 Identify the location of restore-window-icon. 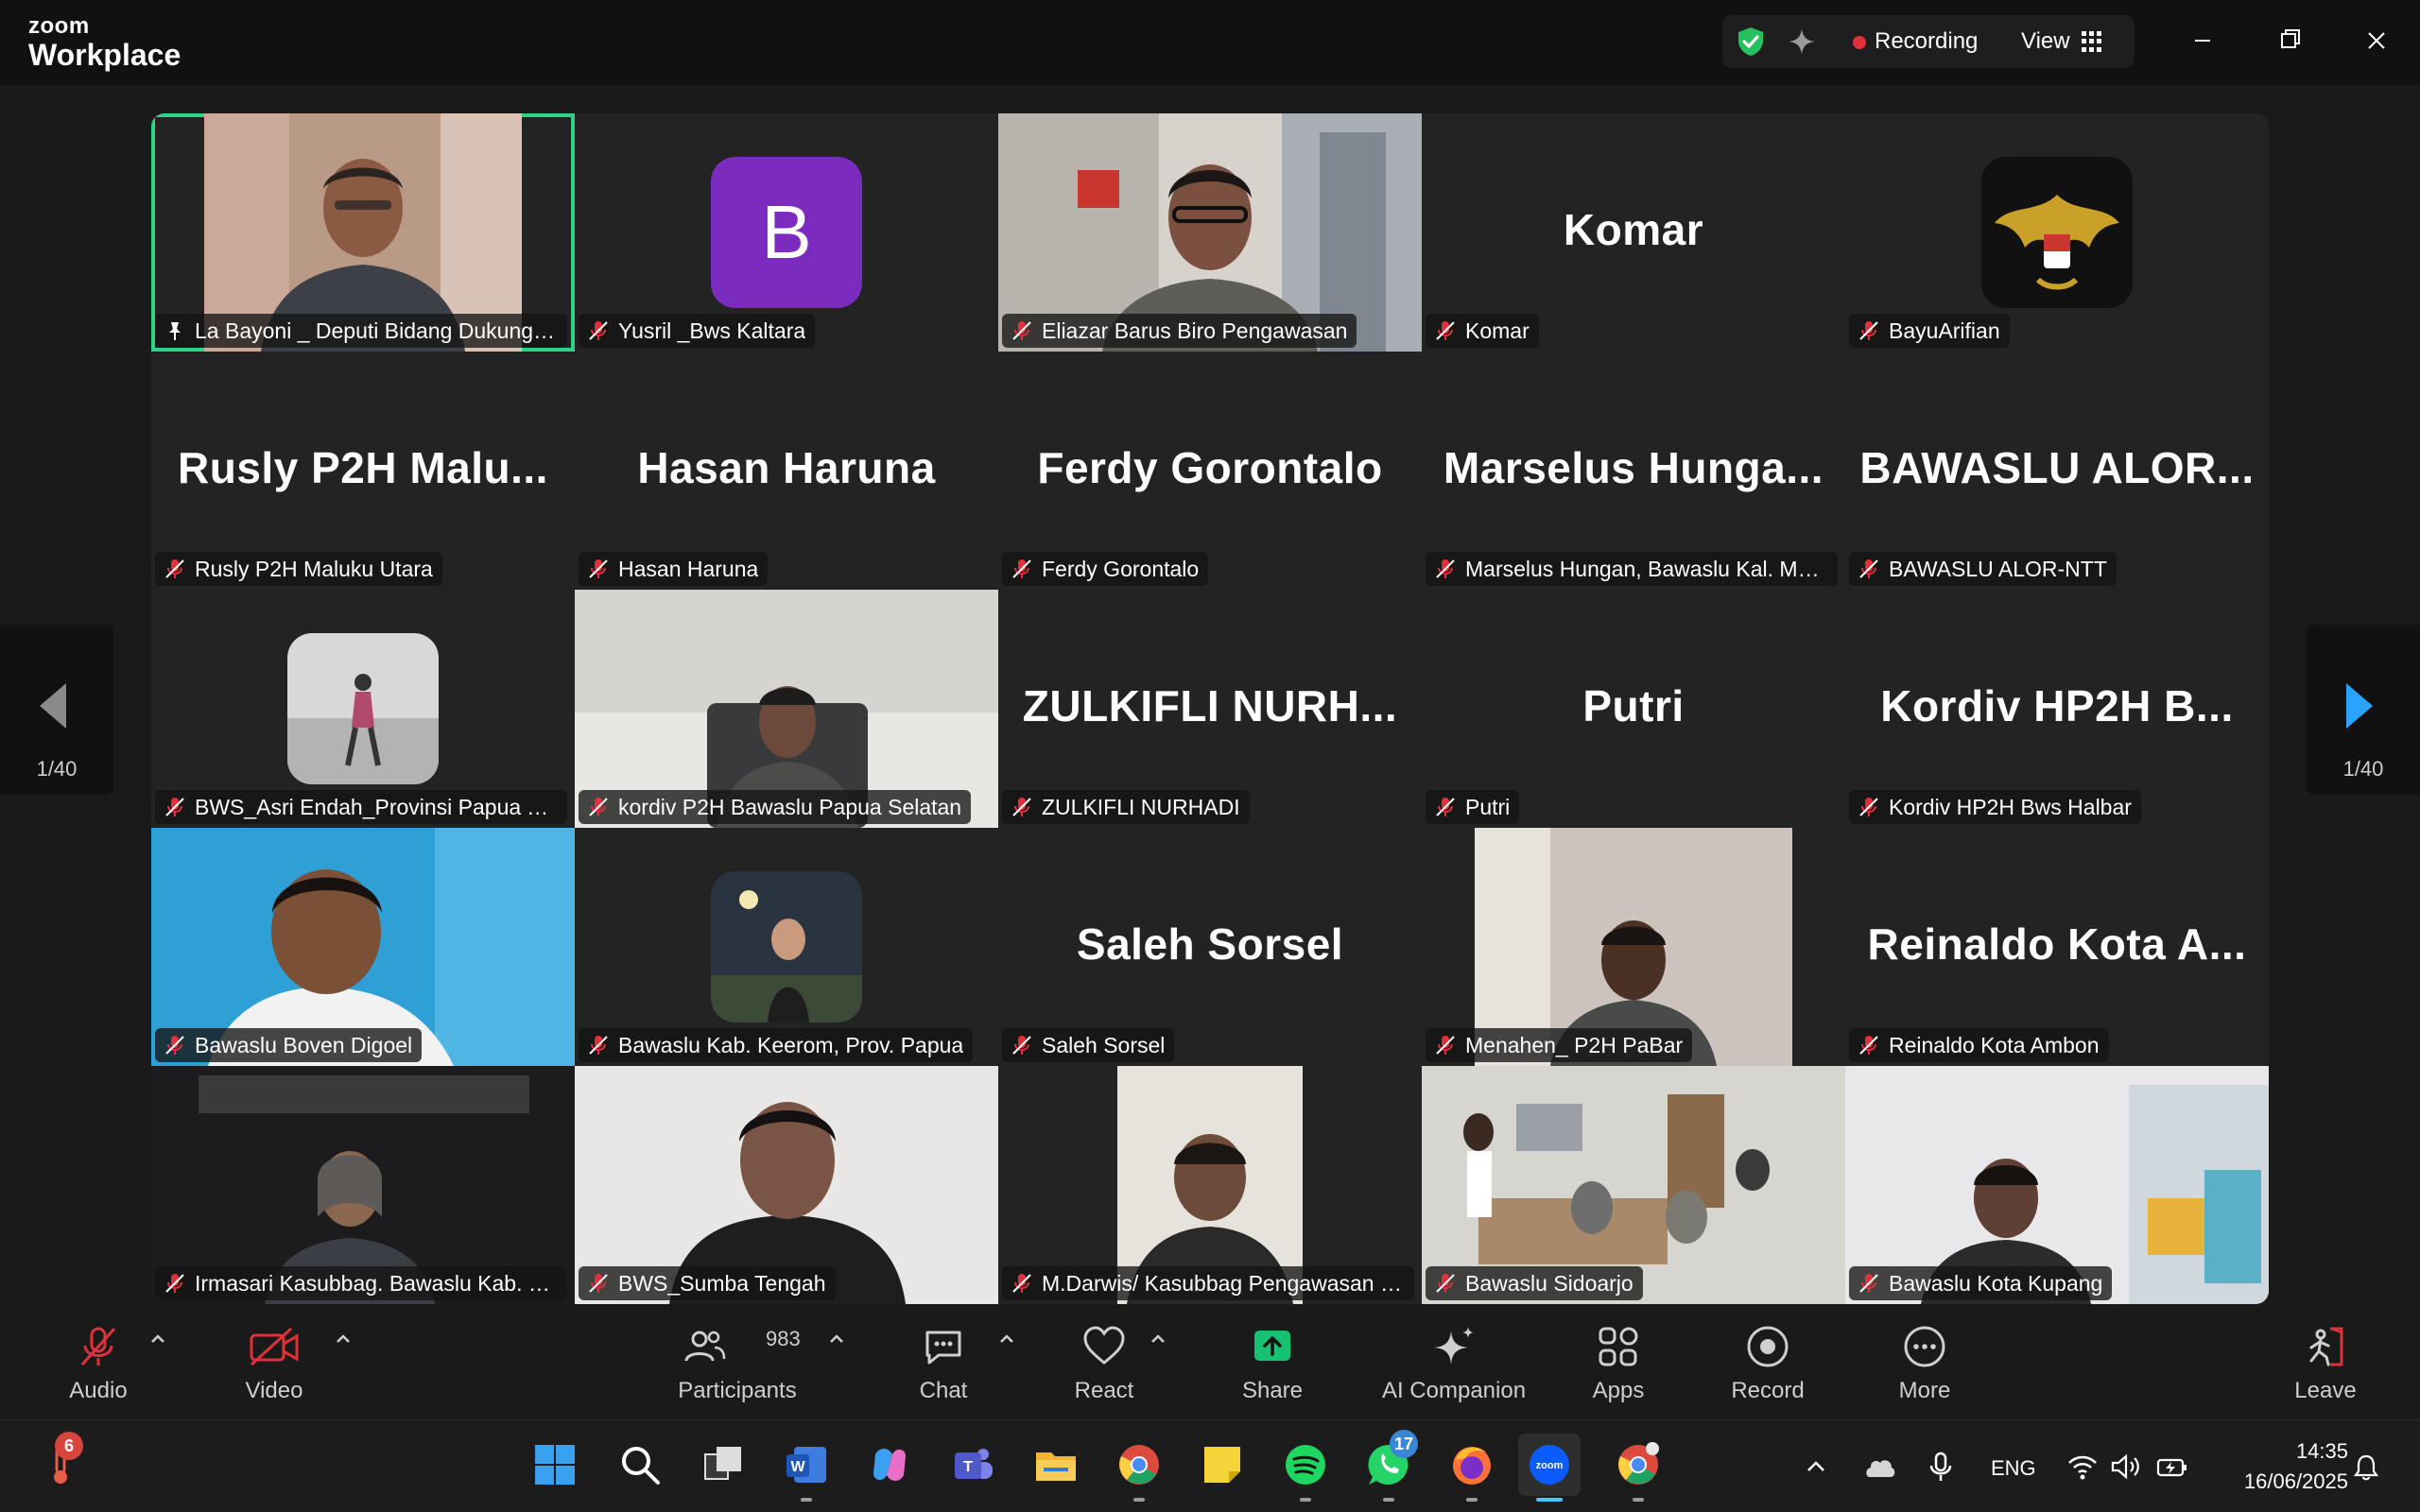
(2289, 40).